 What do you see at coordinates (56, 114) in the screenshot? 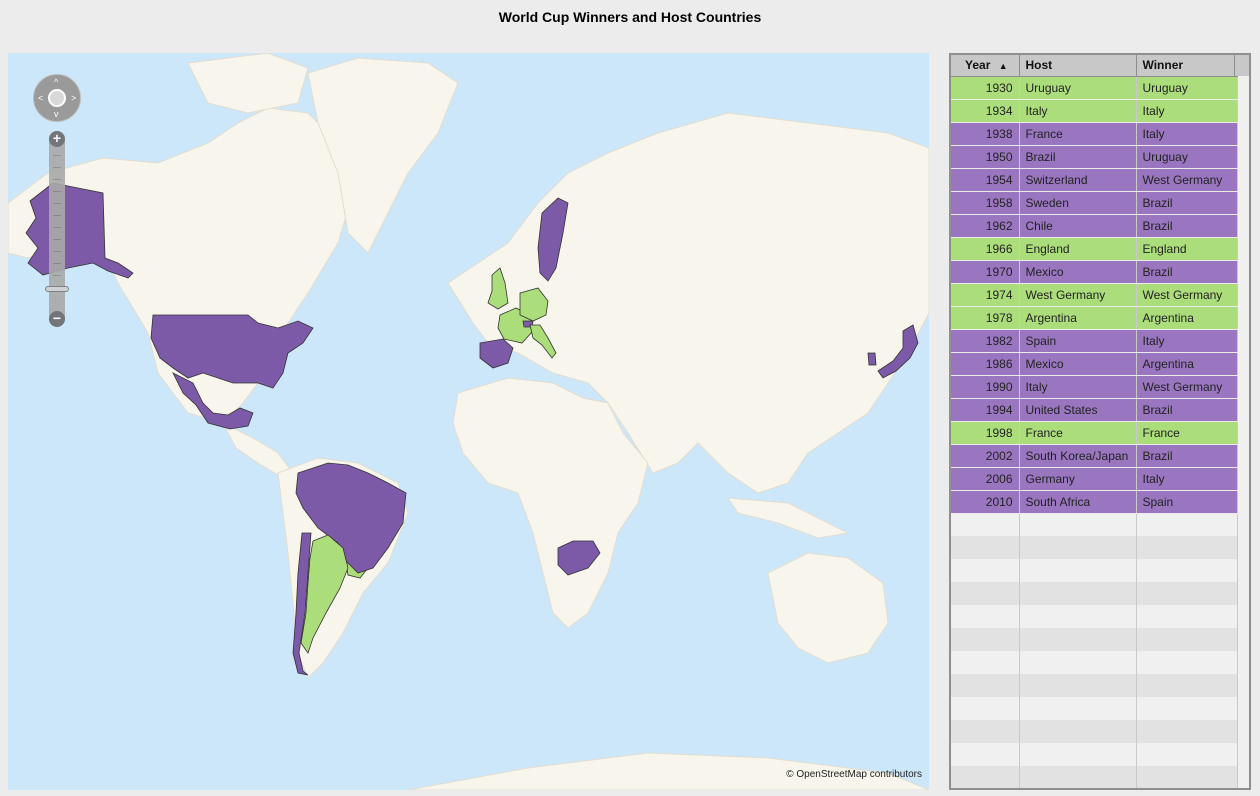
I see `pan-down-icon: v` at bounding box center [56, 114].